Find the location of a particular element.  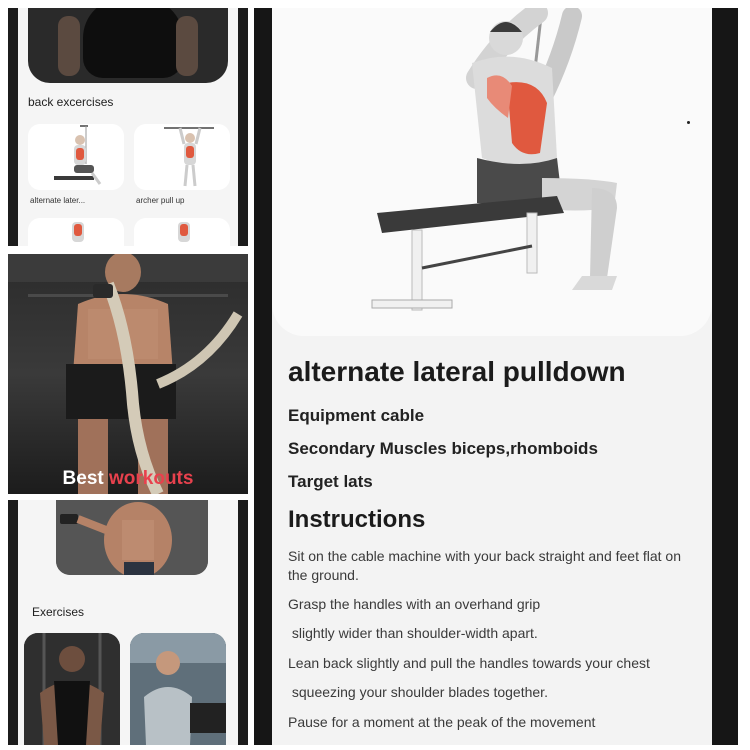

exercises-screen: Exercises is located at coordinates (128, 622).